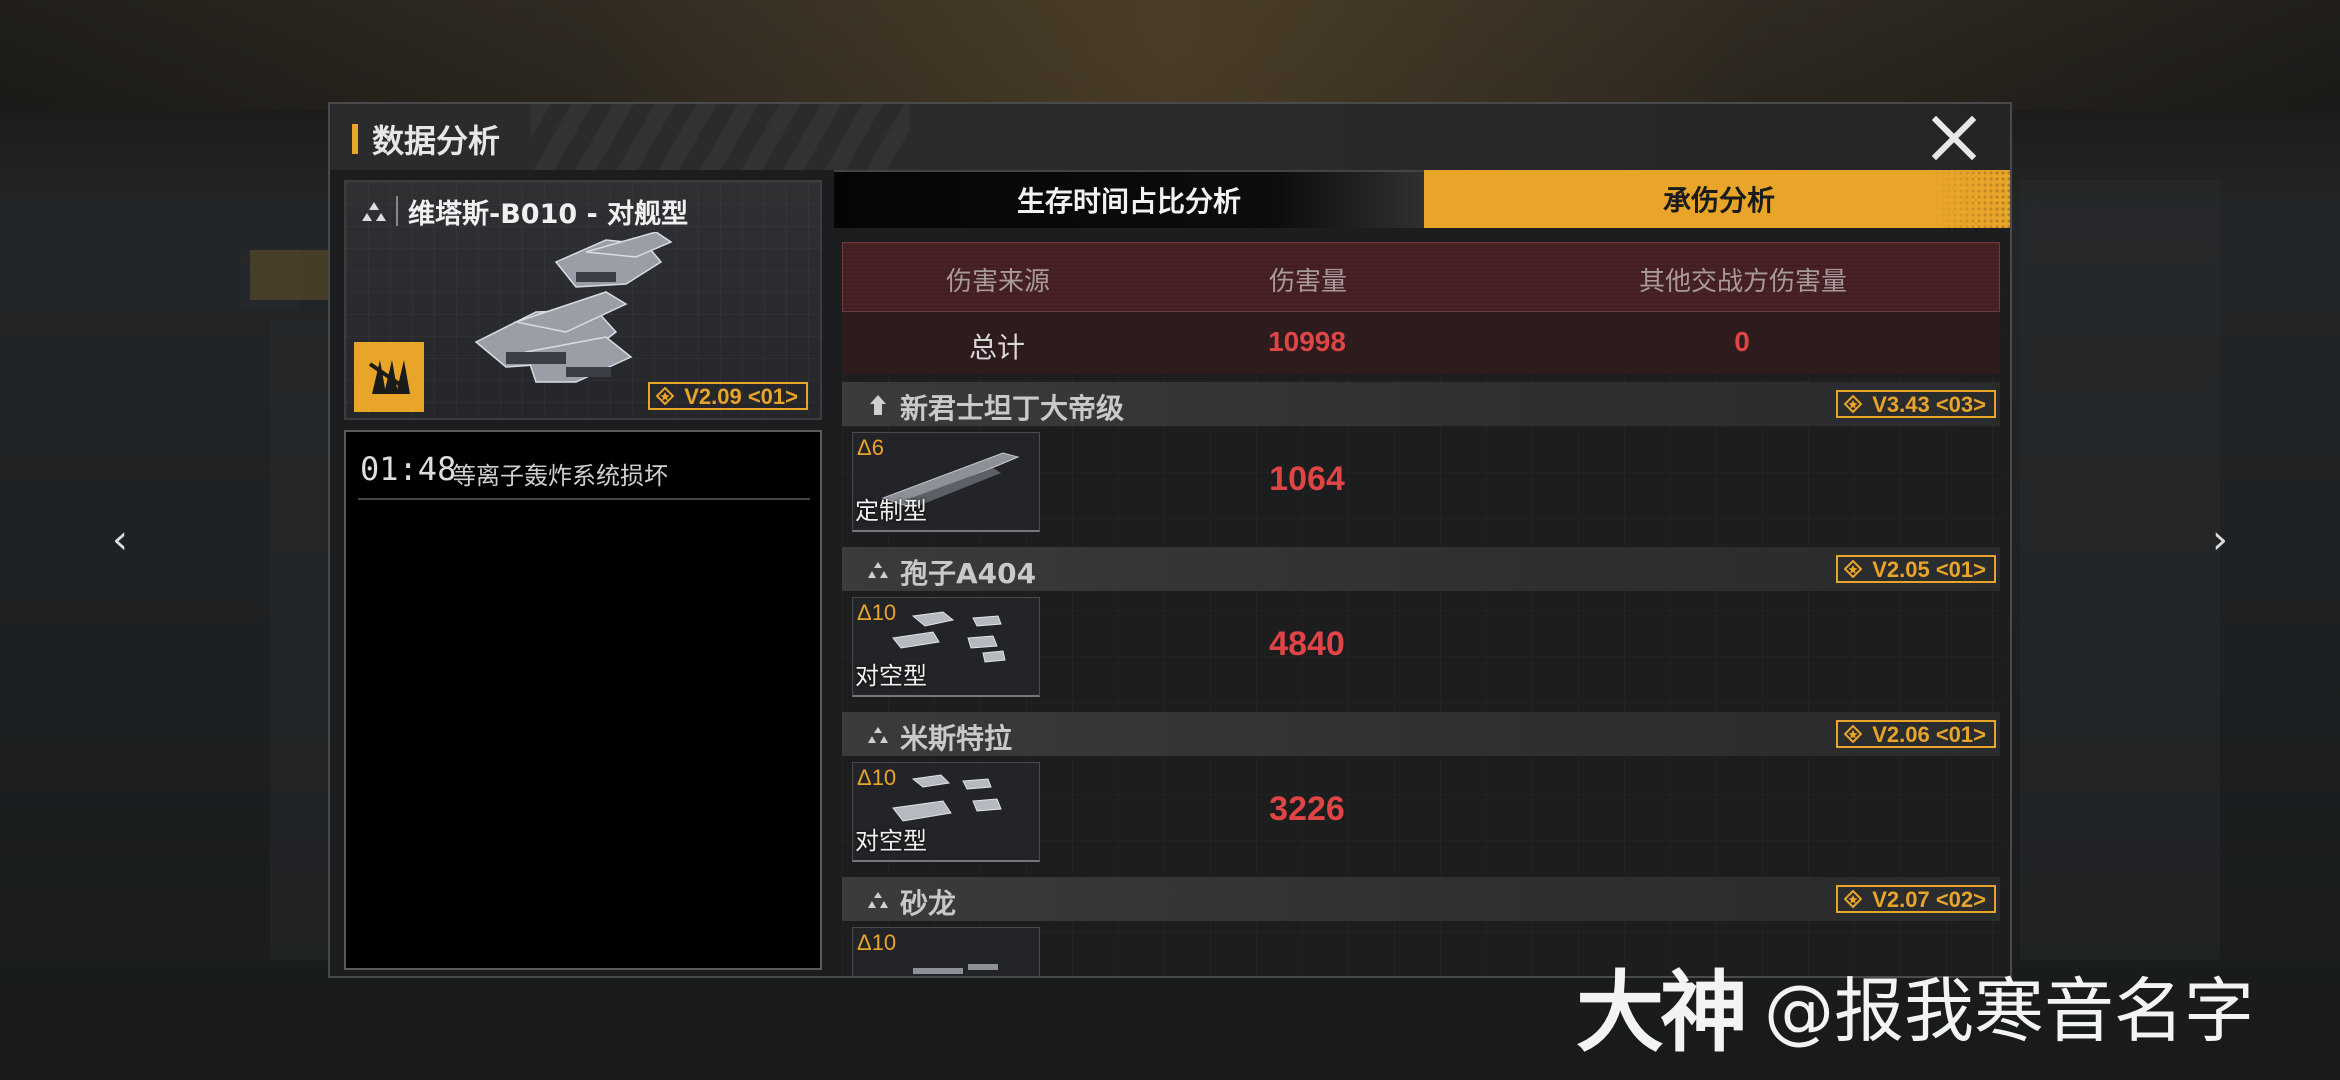 This screenshot has height=1080, width=2340. Describe the element at coordinates (891, 511) in the screenshot. I see `unit-type: 定制型` at that location.